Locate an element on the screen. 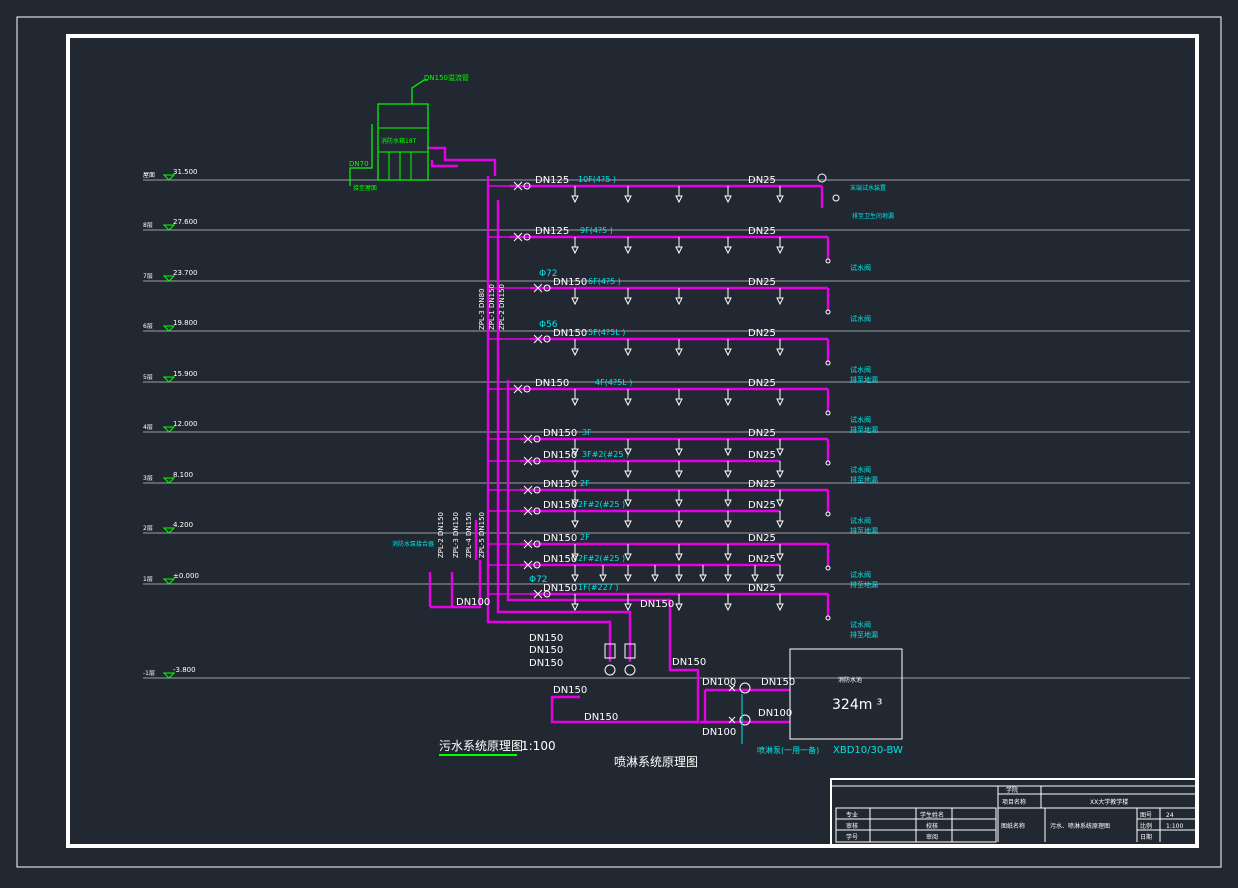 The width and height of the screenshot is (1238, 888). level-floor-label: 3层 is located at coordinates (148, 478).